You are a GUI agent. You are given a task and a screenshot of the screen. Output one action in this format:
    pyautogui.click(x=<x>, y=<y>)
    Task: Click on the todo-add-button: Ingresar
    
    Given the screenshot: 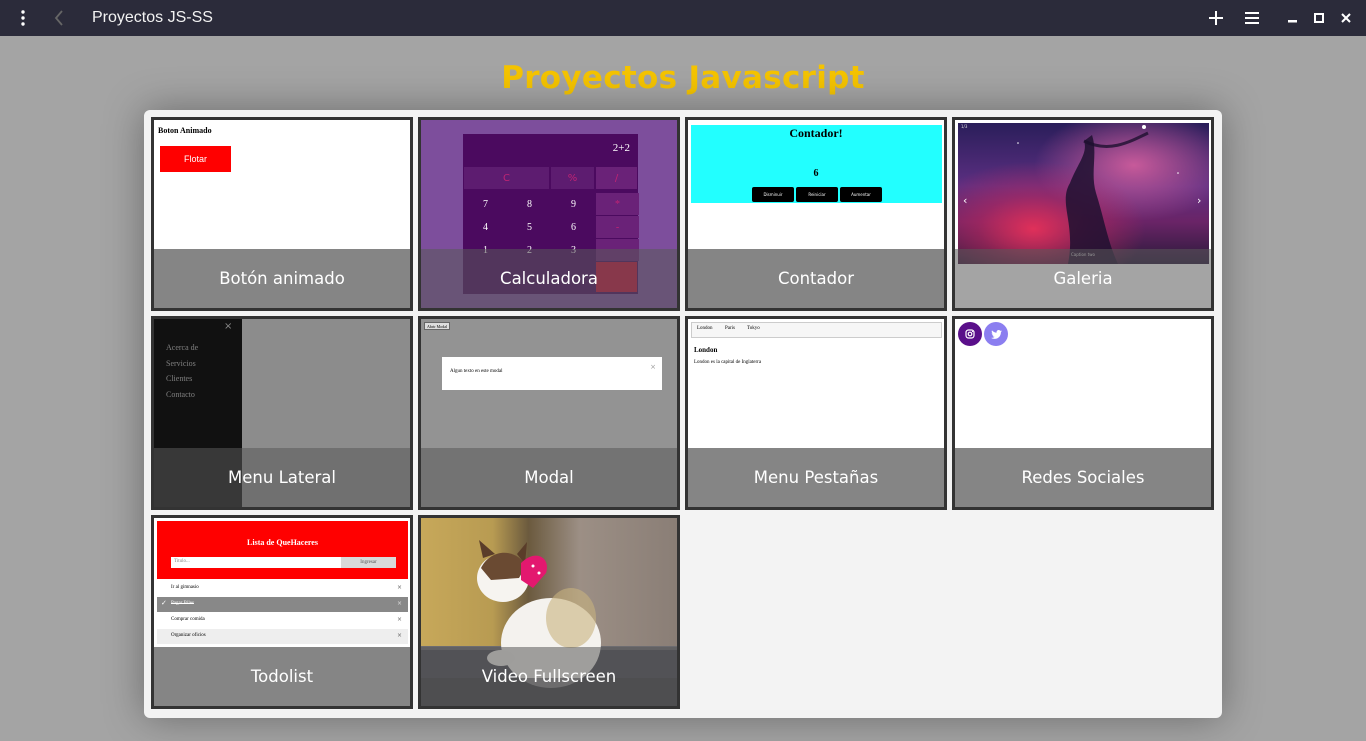 What is the action you would take?
    pyautogui.click(x=368, y=562)
    